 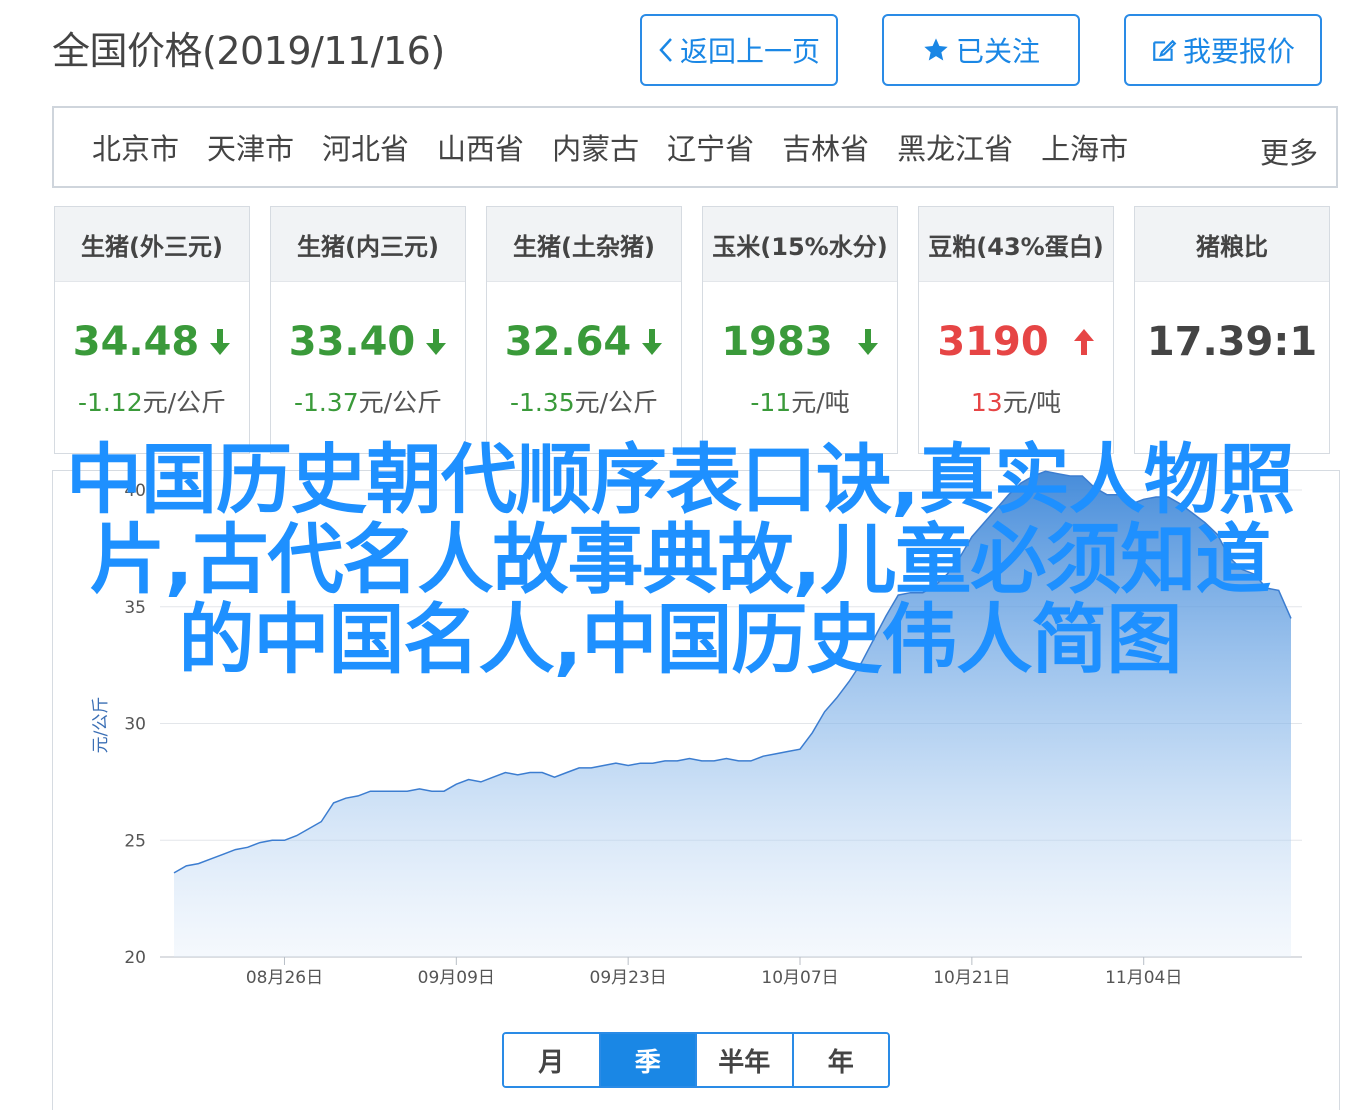 I want to click on price-card: 猪粮比 17.39:1, so click(x=1232, y=330).